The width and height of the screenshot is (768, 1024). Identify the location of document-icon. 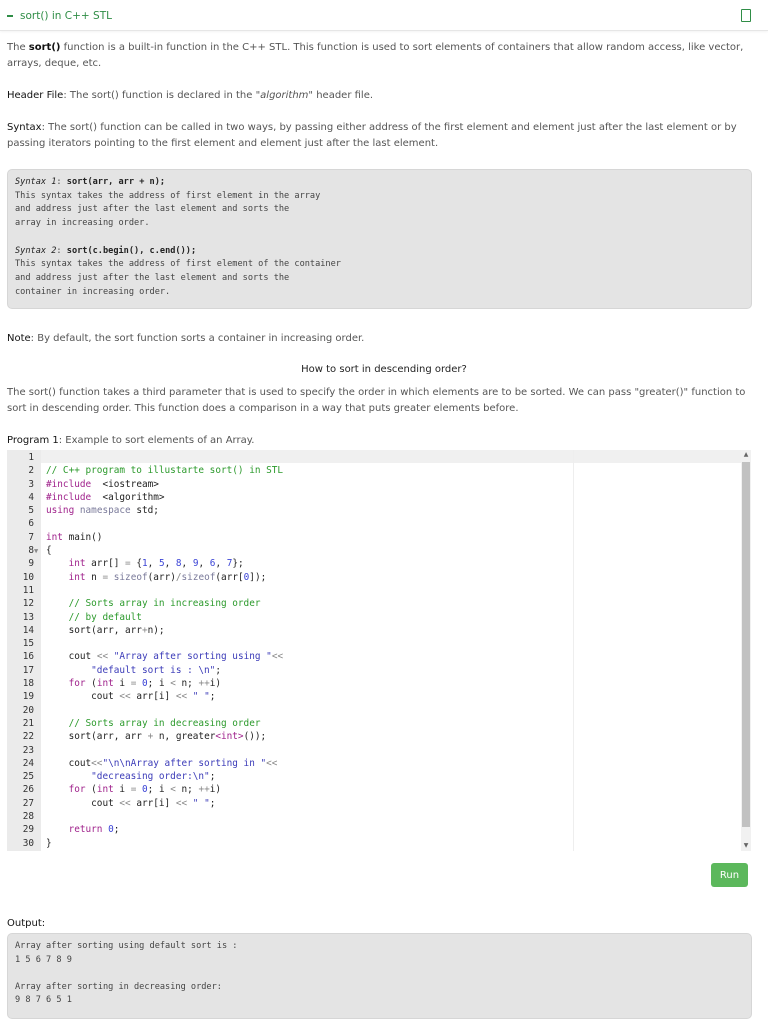
(746, 15).